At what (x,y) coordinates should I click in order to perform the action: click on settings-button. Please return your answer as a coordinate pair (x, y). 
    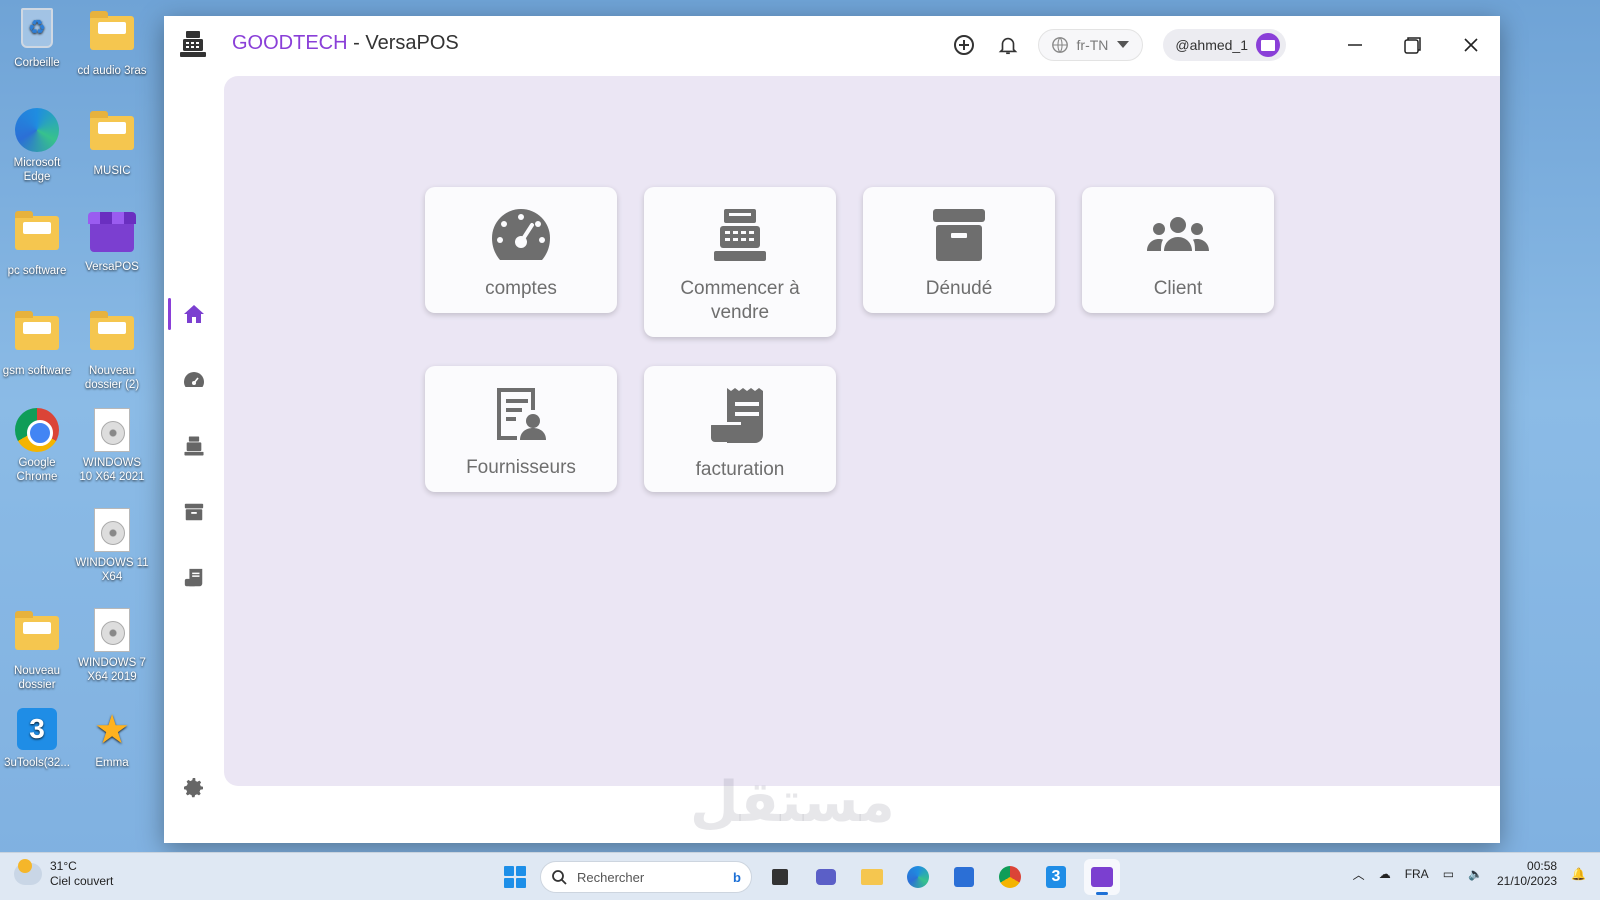
    Looking at the image, I should click on (194, 788).